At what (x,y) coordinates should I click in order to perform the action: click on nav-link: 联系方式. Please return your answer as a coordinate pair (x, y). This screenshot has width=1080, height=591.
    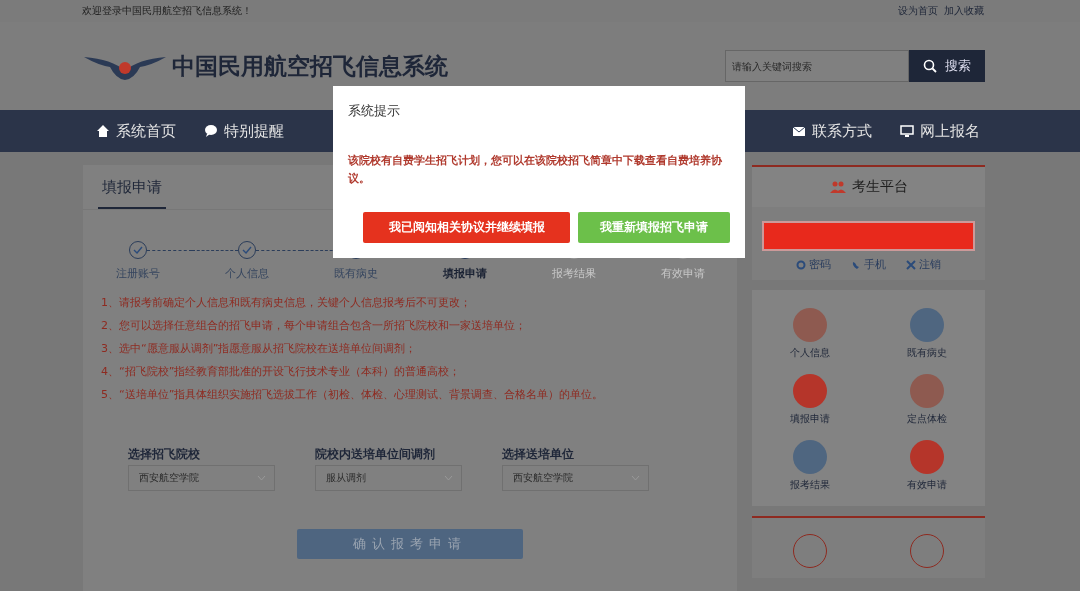
    Looking at the image, I should click on (832, 131).